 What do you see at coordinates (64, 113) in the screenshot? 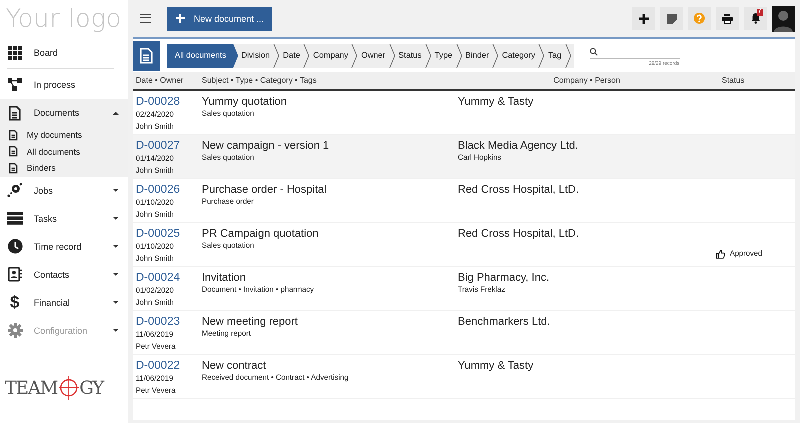
I see `sidebar-item: Documents` at bounding box center [64, 113].